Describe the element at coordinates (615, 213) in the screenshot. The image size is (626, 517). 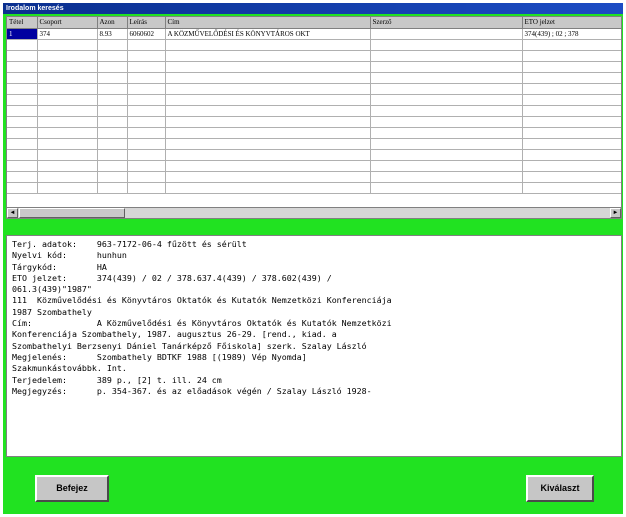
I see `scroll-right-icon: ►` at that location.